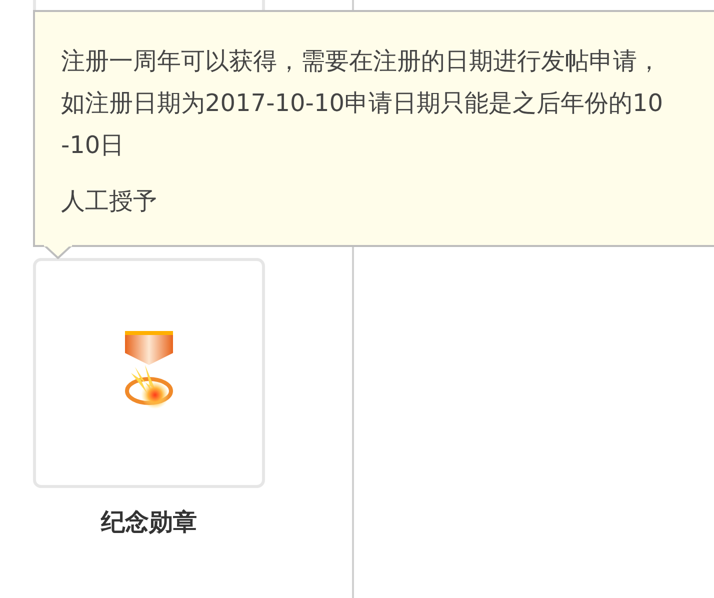 This screenshot has width=714, height=598. I want to click on badge-name: 纪念勋章, so click(149, 522).